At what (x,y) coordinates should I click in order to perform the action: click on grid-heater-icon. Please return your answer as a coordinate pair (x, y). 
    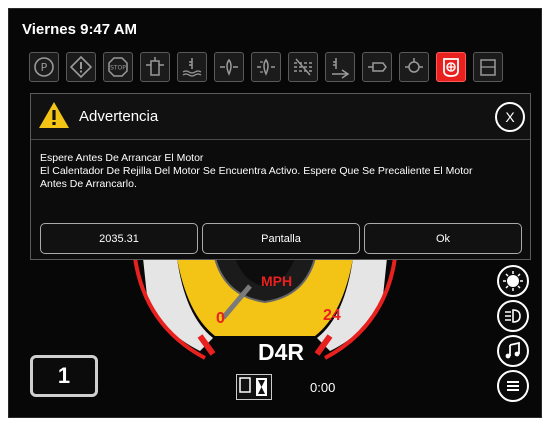
    Looking at the image, I should click on (451, 67).